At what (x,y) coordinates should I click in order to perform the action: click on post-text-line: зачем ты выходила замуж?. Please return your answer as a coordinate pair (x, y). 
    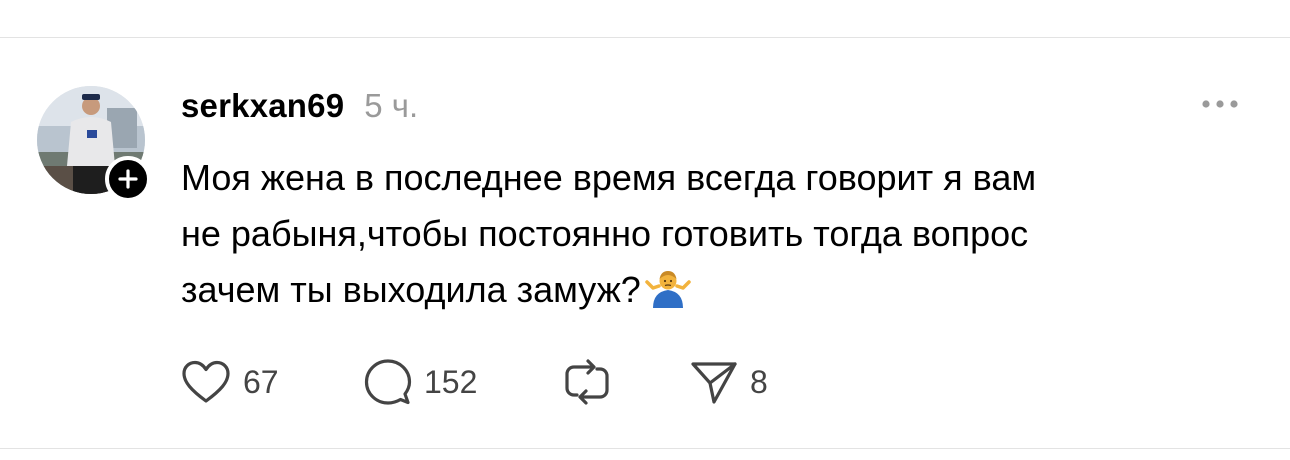
    Looking at the image, I should click on (411, 289).